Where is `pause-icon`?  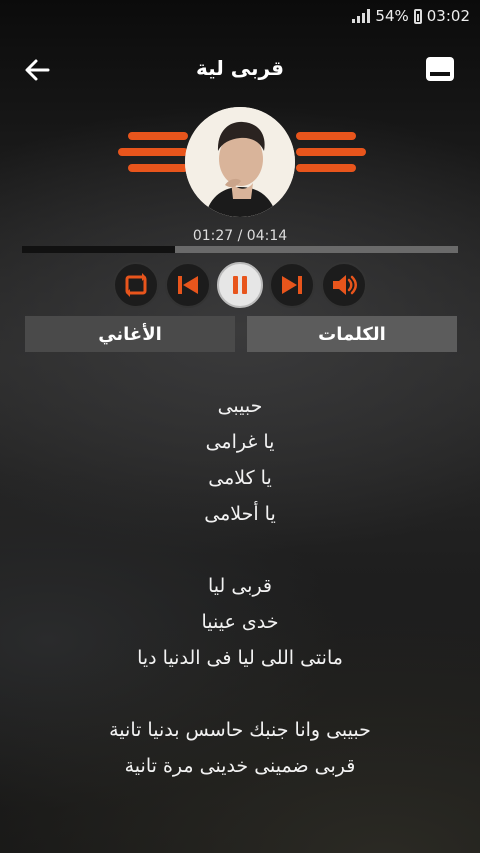
pause-icon is located at coordinates (240, 285).